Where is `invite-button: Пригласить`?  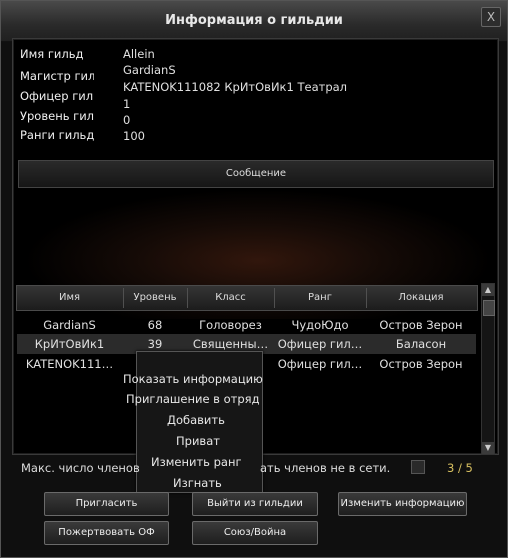 invite-button: Пригласить is located at coordinates (106, 504).